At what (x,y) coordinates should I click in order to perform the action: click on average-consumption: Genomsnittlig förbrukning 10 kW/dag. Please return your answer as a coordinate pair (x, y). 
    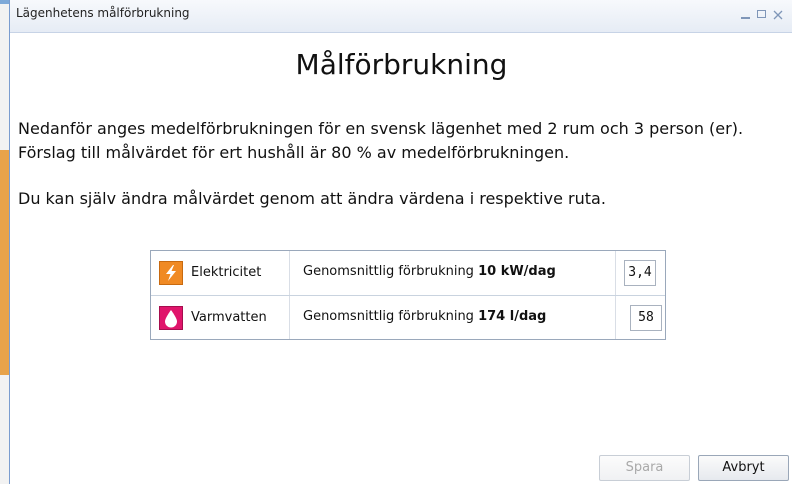
    Looking at the image, I should click on (429, 271).